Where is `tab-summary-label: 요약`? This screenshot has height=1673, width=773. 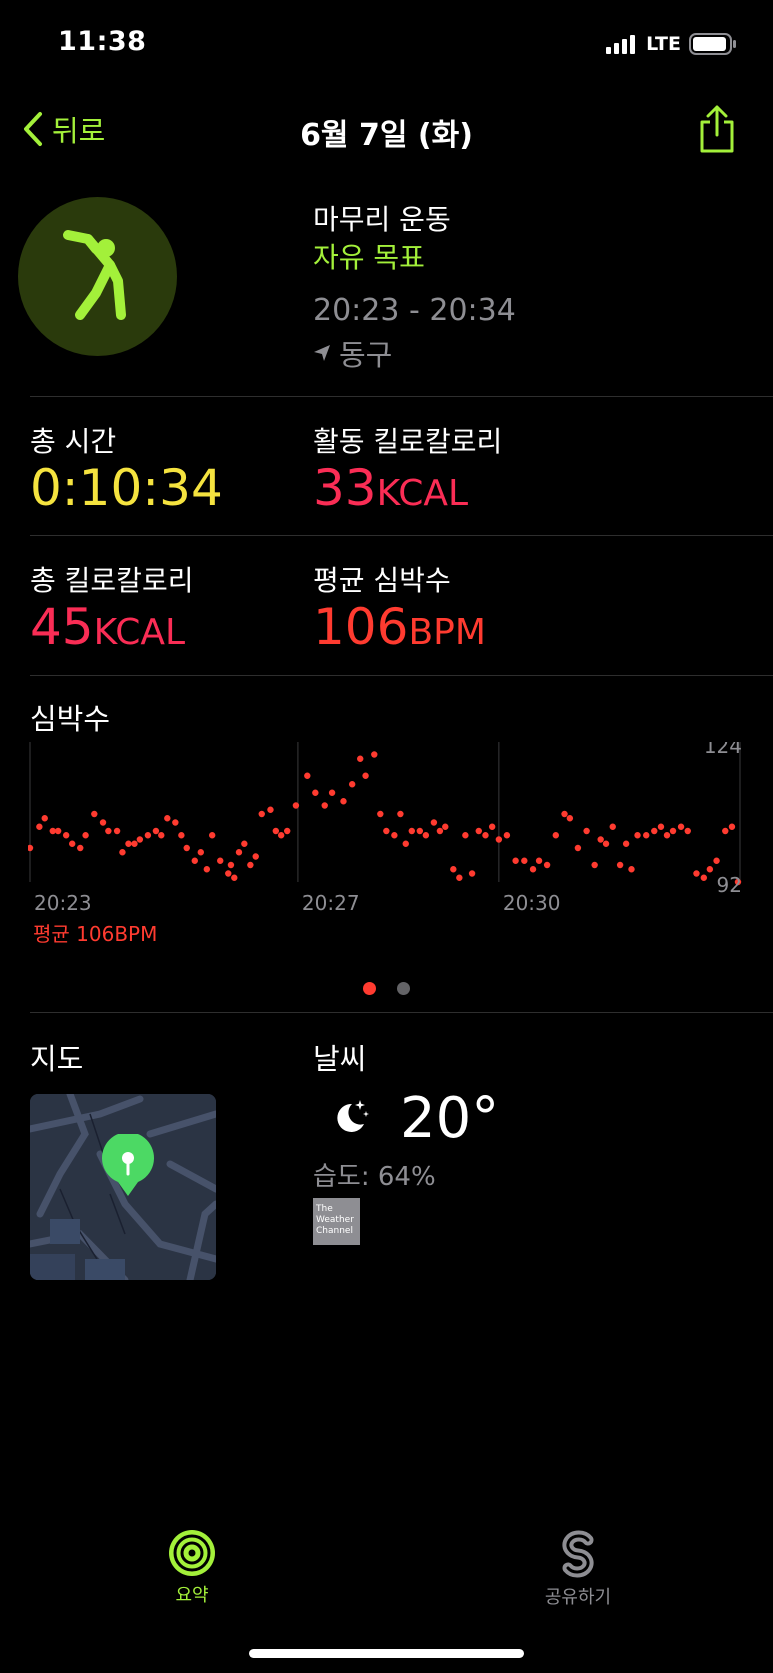
tab-summary-label: 요약 is located at coordinates (192, 1595).